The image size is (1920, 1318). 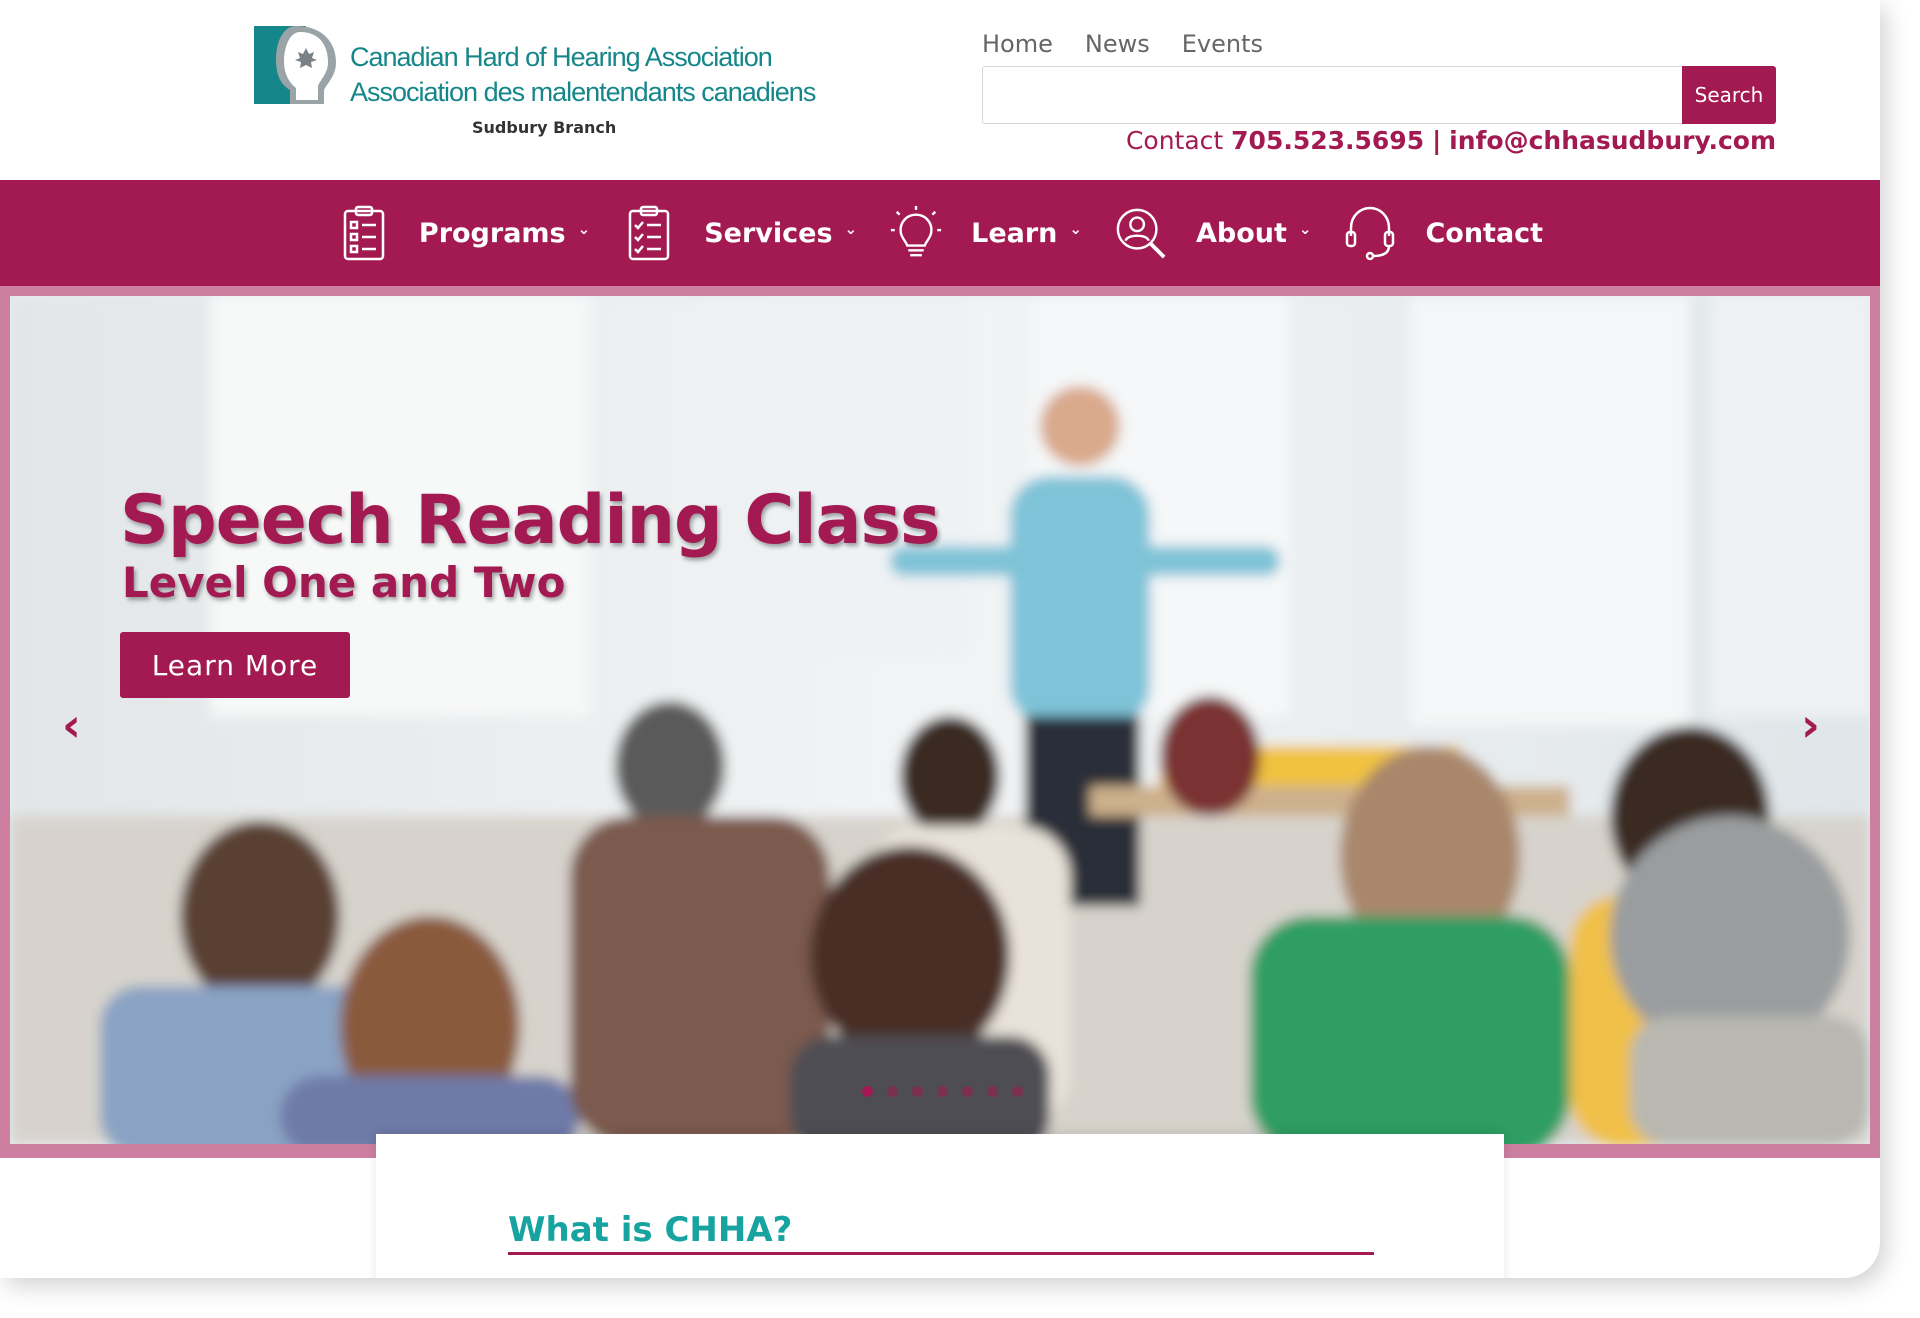 I want to click on section-divider, so click(x=941, y=1253).